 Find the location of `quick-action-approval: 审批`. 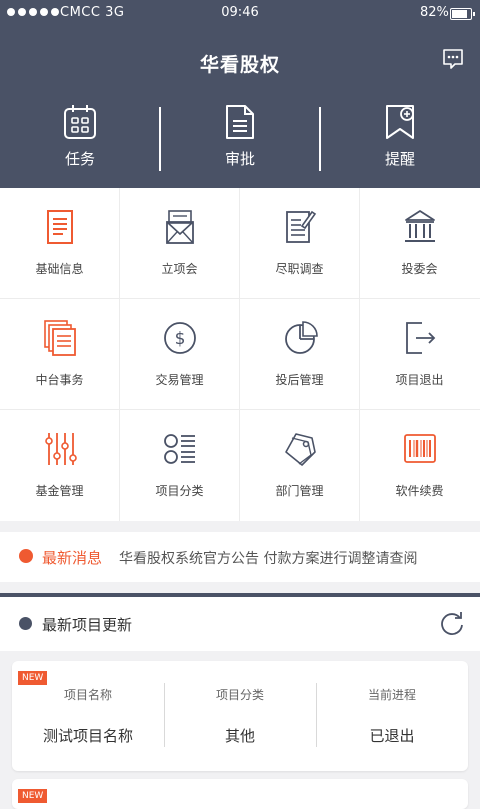

quick-action-approval: 审批 is located at coordinates (240, 139).